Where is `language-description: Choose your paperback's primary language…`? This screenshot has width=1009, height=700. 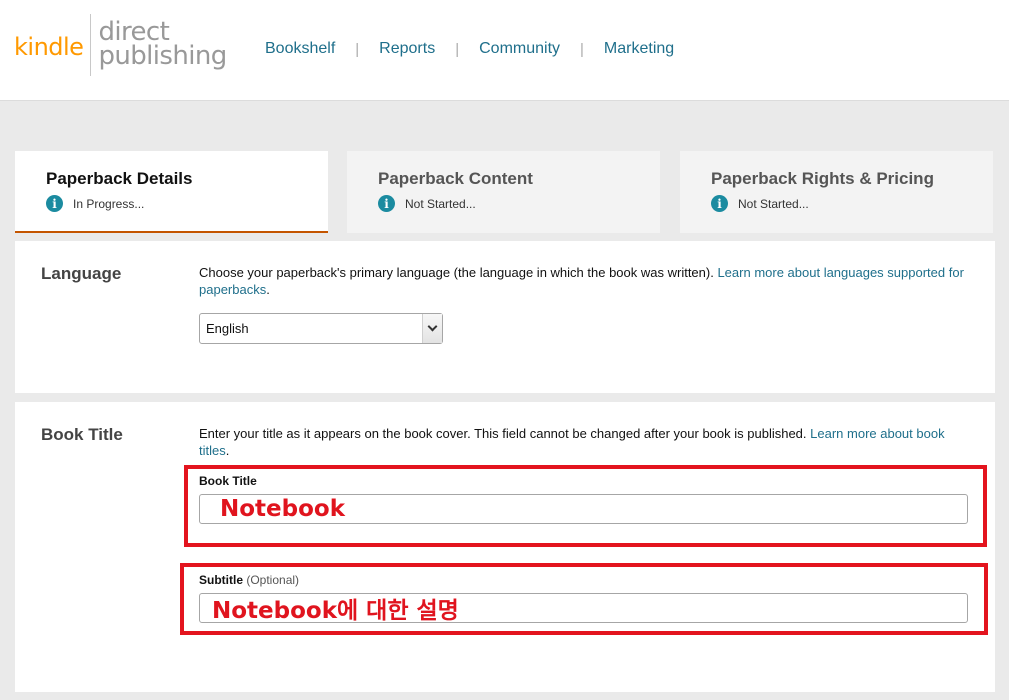
language-description: Choose your paperback's primary language… is located at coordinates (584, 281).